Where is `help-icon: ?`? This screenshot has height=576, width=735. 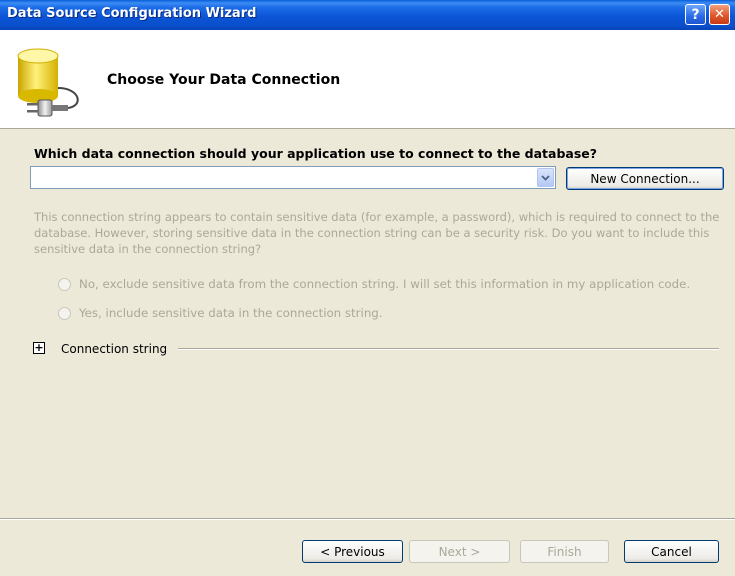
help-icon: ? is located at coordinates (695, 14).